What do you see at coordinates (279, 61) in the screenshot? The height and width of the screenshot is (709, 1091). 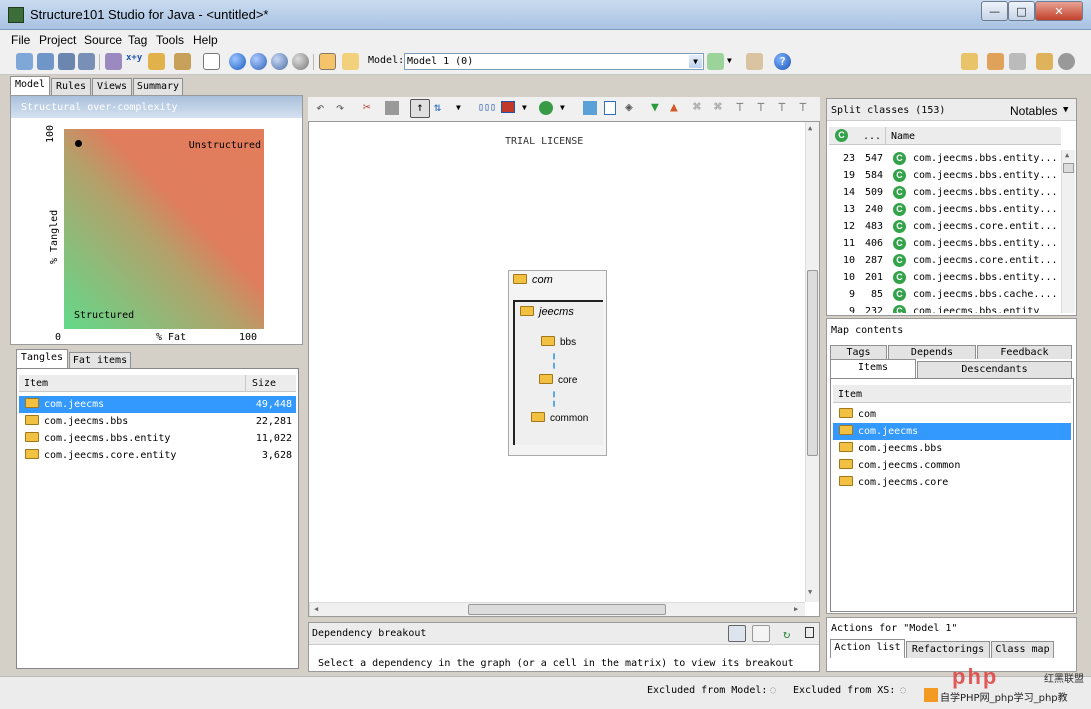 I see `remove-icon` at bounding box center [279, 61].